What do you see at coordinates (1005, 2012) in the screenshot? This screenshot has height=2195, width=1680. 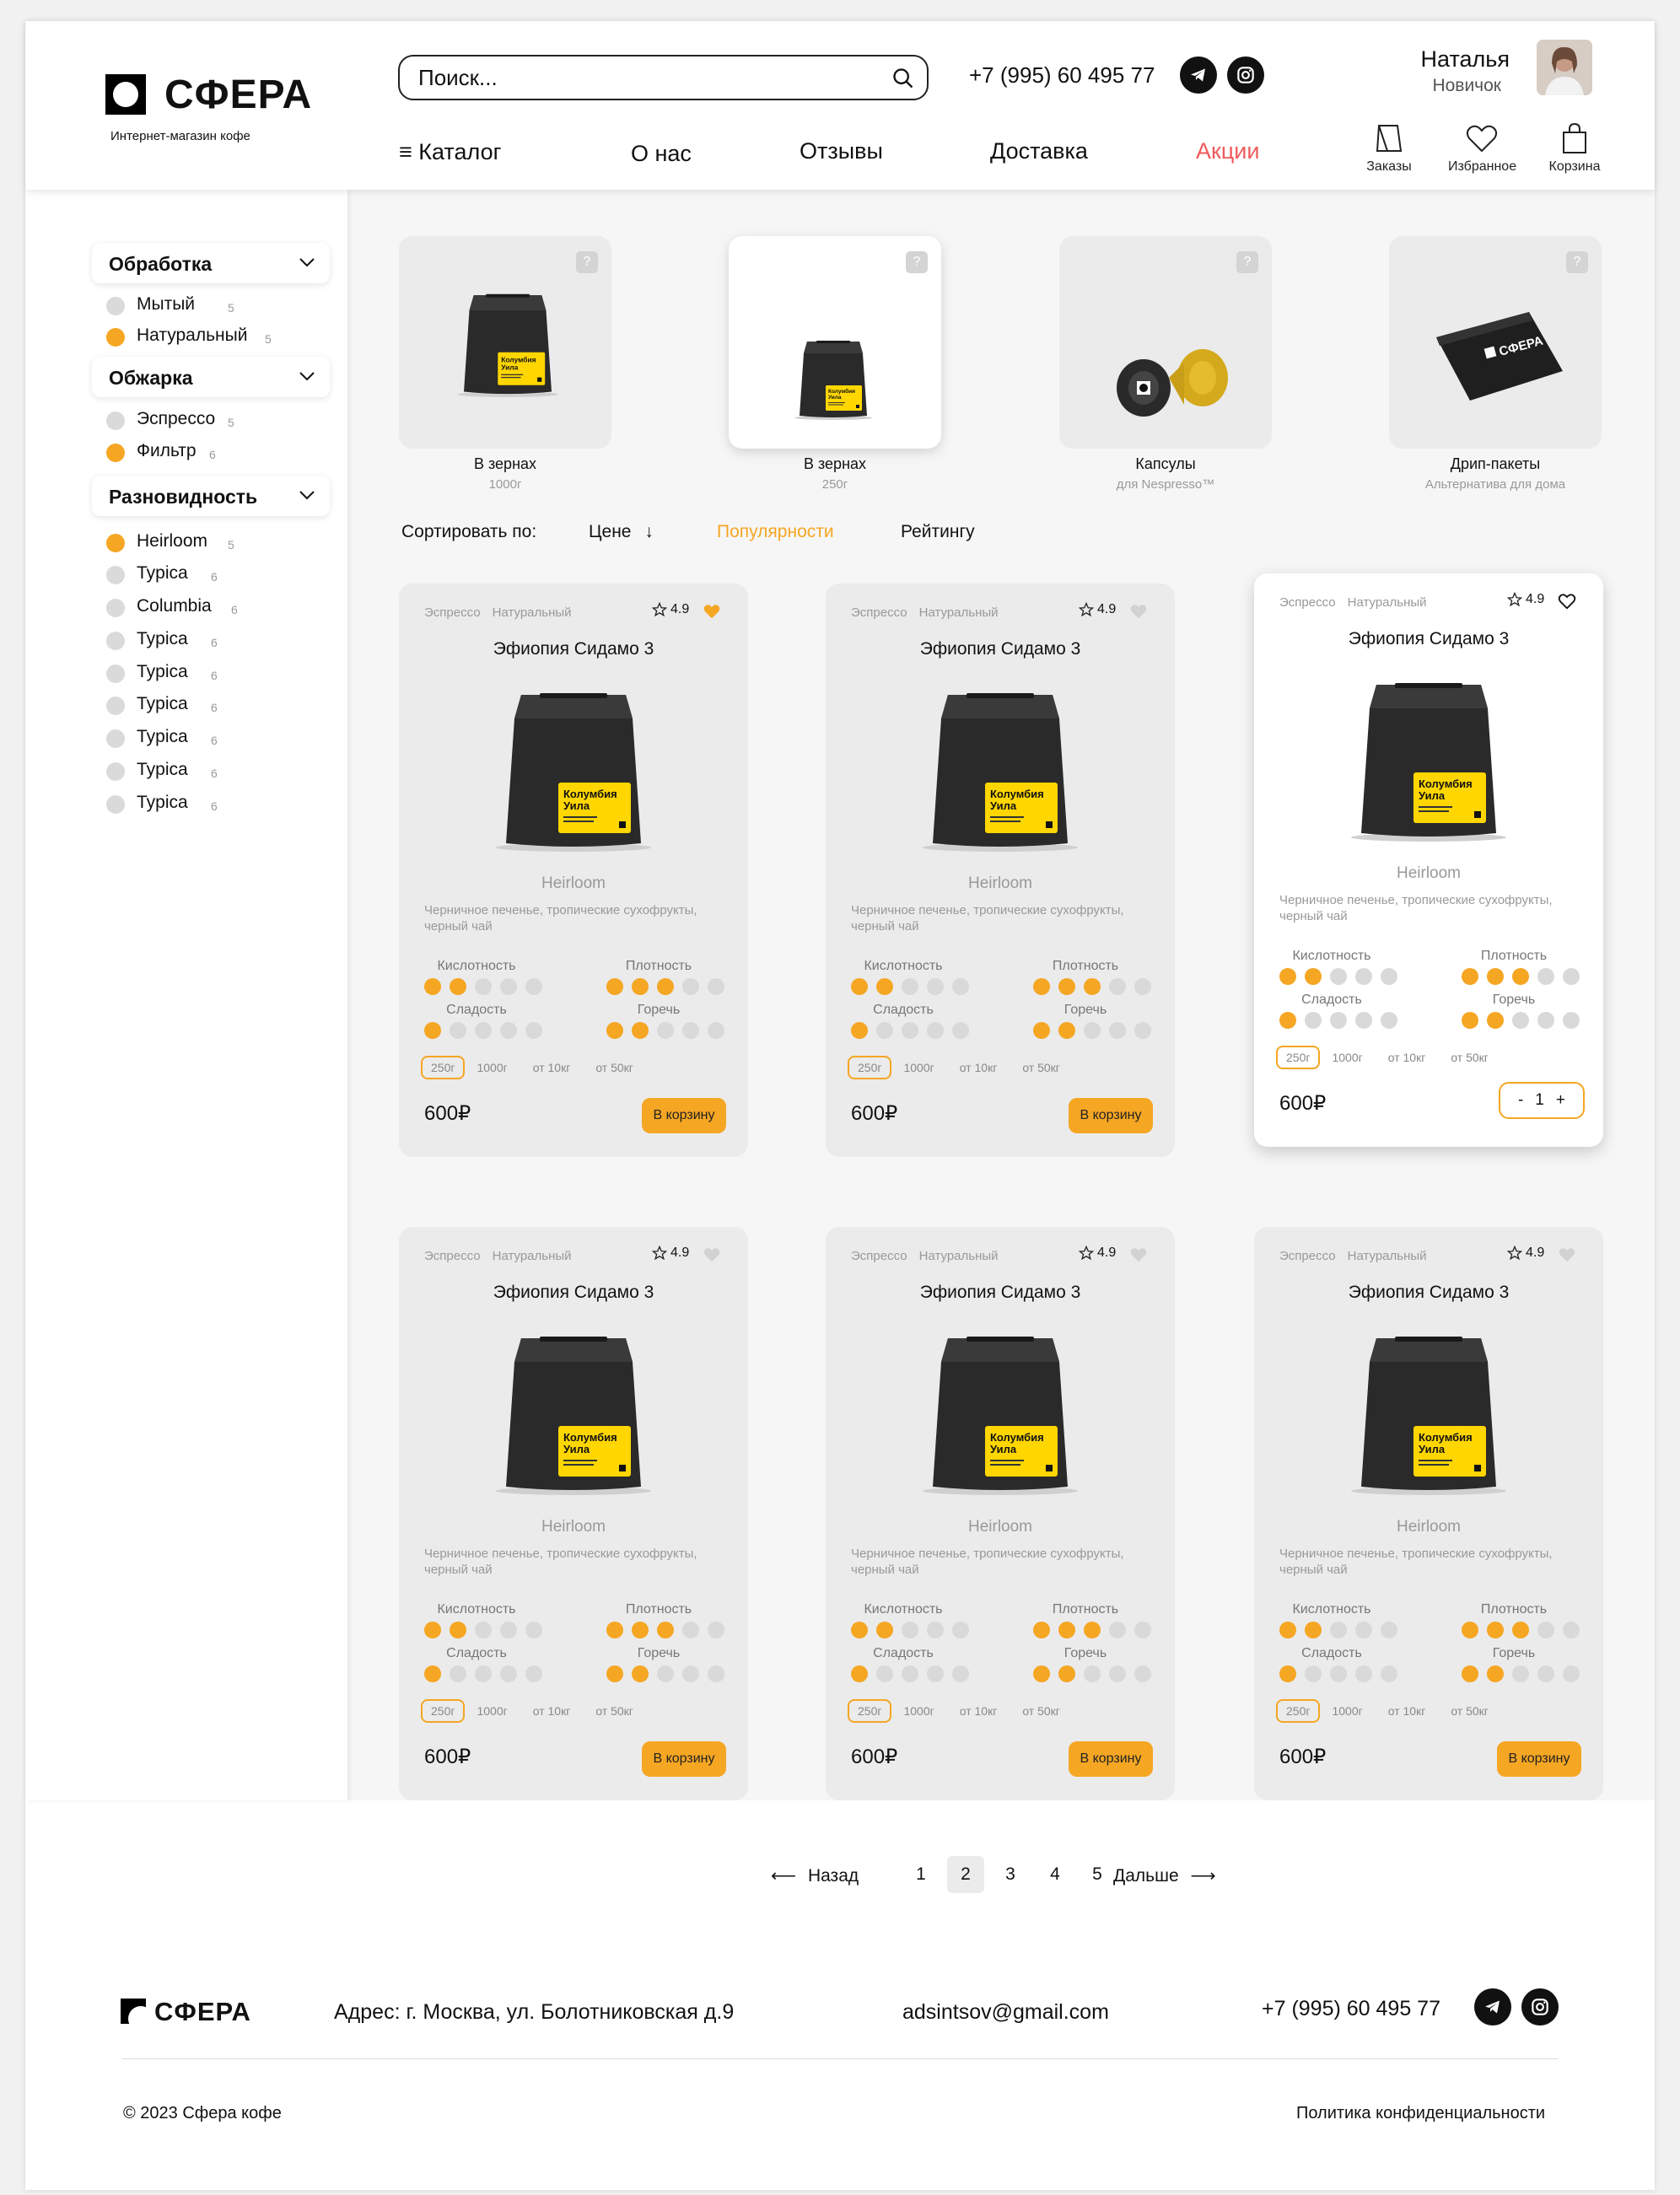 I see `footer-email: adsintsov@gmail.com` at bounding box center [1005, 2012].